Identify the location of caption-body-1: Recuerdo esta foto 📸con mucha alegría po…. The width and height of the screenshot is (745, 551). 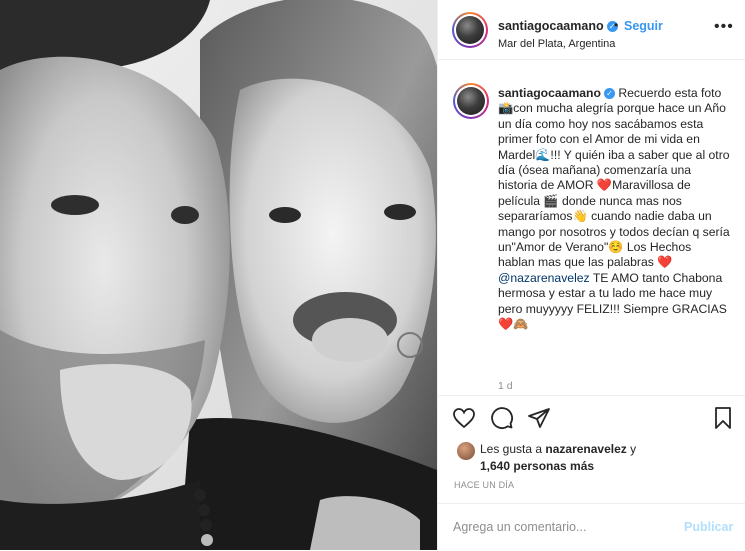
(614, 178).